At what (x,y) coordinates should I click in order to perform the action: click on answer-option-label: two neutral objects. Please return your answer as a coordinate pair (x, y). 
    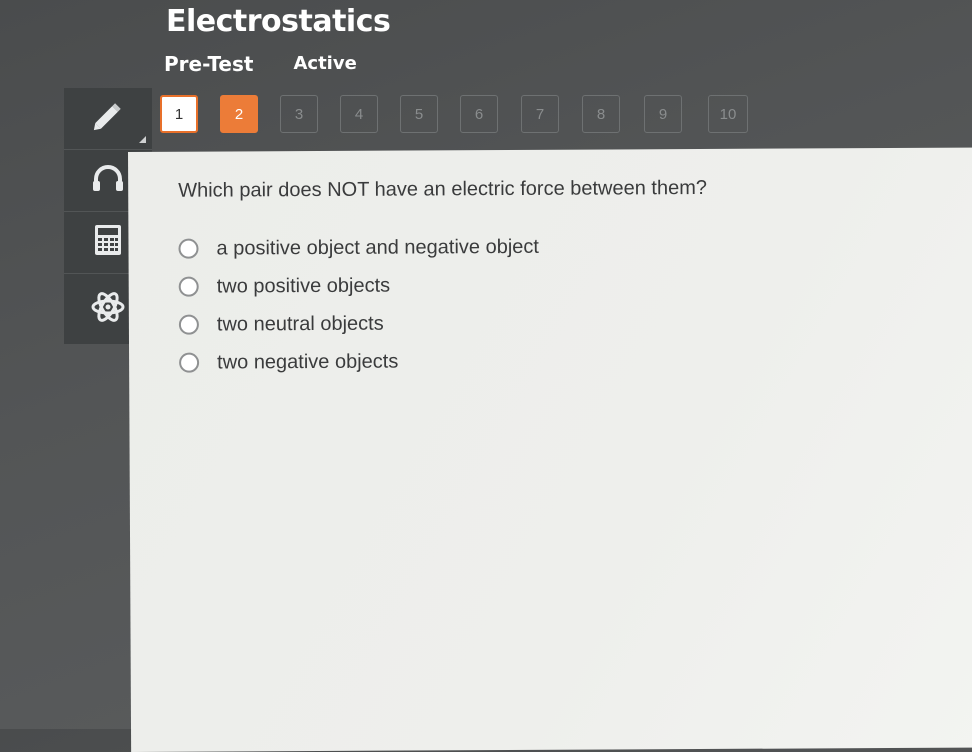
    Looking at the image, I should click on (300, 324).